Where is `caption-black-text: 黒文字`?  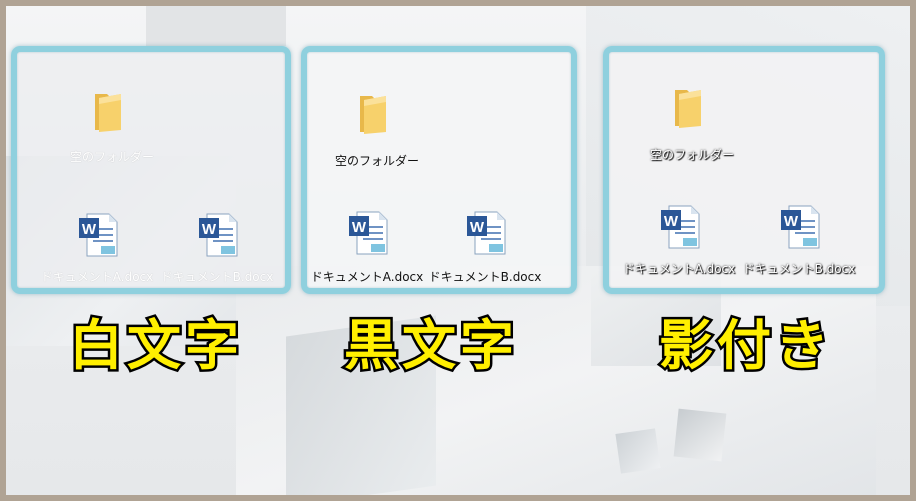
caption-black-text: 黒文字 is located at coordinates (430, 346).